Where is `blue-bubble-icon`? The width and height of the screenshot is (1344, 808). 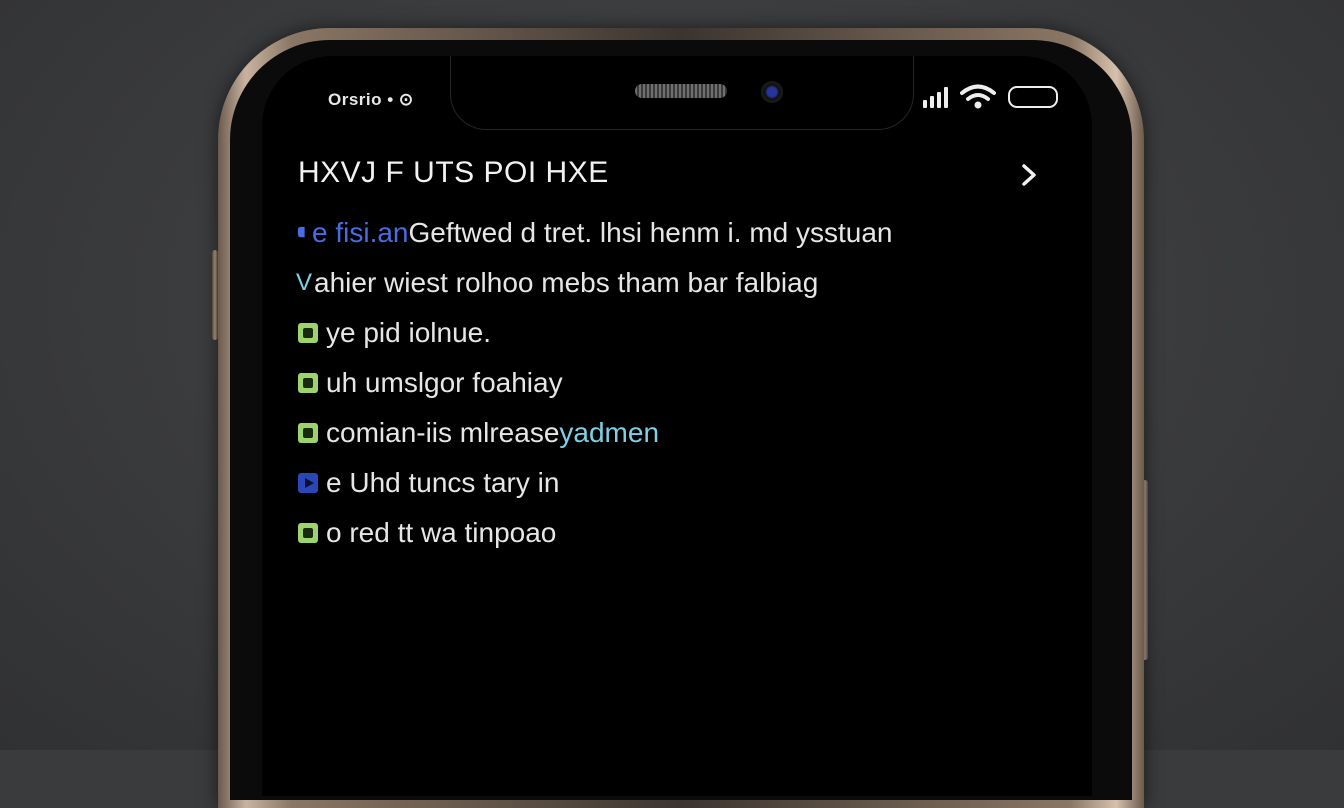 blue-bubble-icon is located at coordinates (301, 232).